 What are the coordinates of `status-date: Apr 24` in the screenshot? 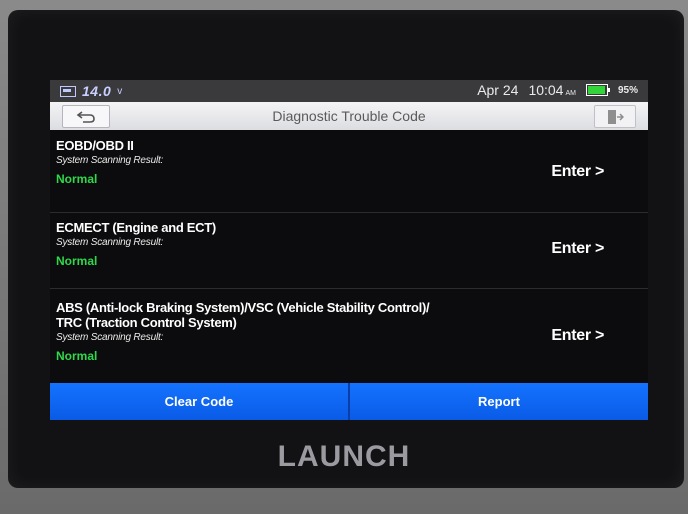 It's located at (498, 90).